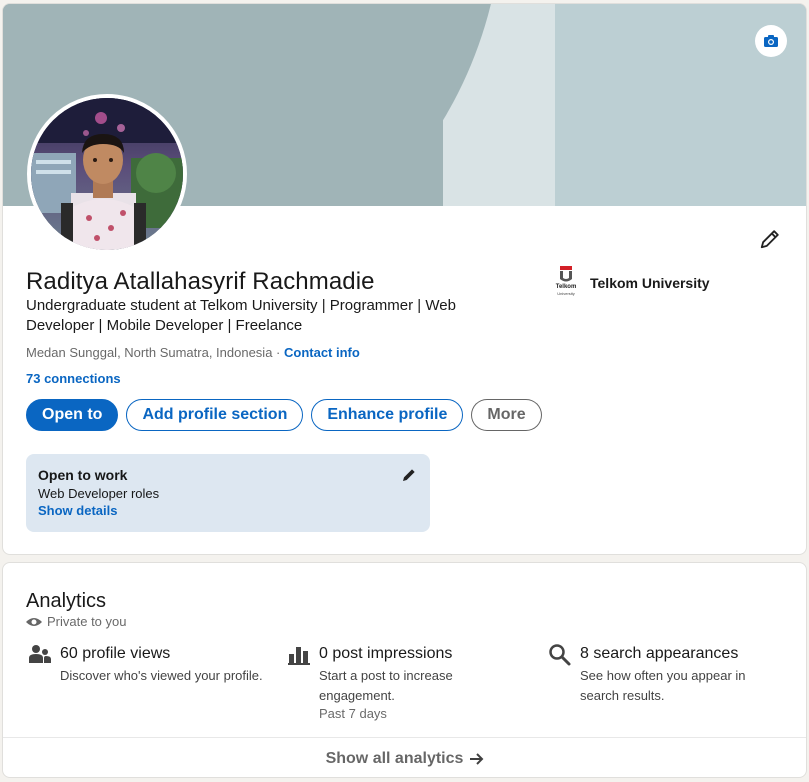 This screenshot has height=782, width=809. What do you see at coordinates (659, 653) in the screenshot?
I see `metric-title: 8 search appearances` at bounding box center [659, 653].